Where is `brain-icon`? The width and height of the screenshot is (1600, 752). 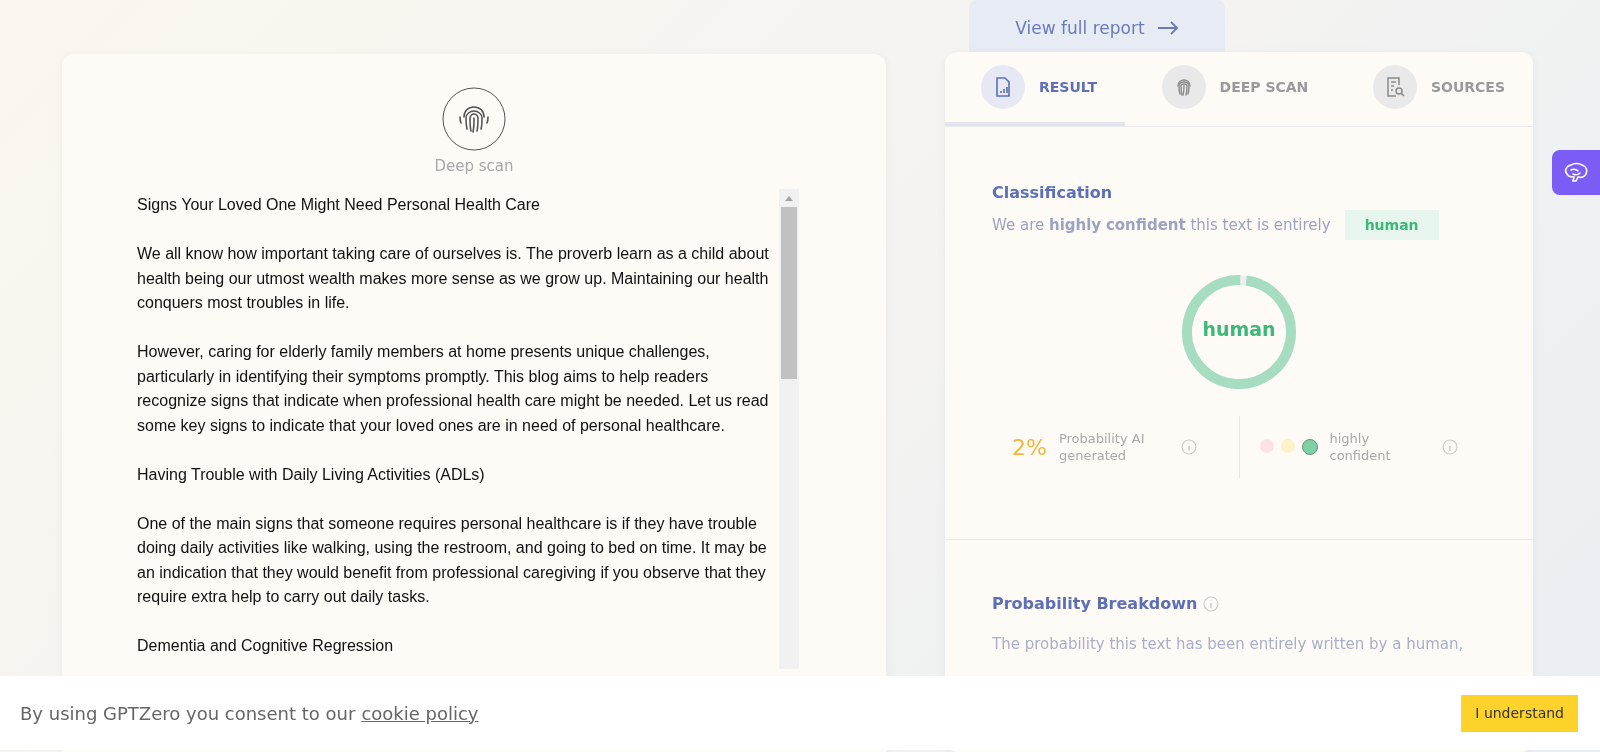 brain-icon is located at coordinates (1576, 172).